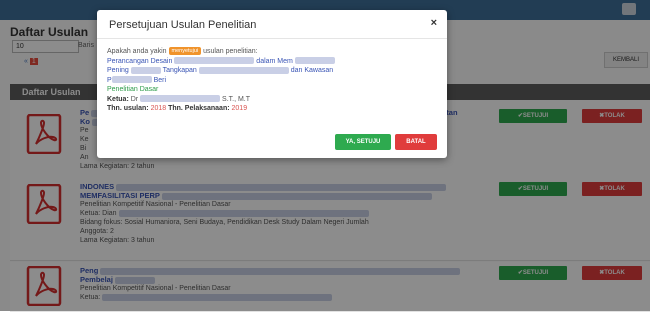  Describe the element at coordinates (185, 51) in the screenshot. I see `action-badge: menyetujui` at that location.